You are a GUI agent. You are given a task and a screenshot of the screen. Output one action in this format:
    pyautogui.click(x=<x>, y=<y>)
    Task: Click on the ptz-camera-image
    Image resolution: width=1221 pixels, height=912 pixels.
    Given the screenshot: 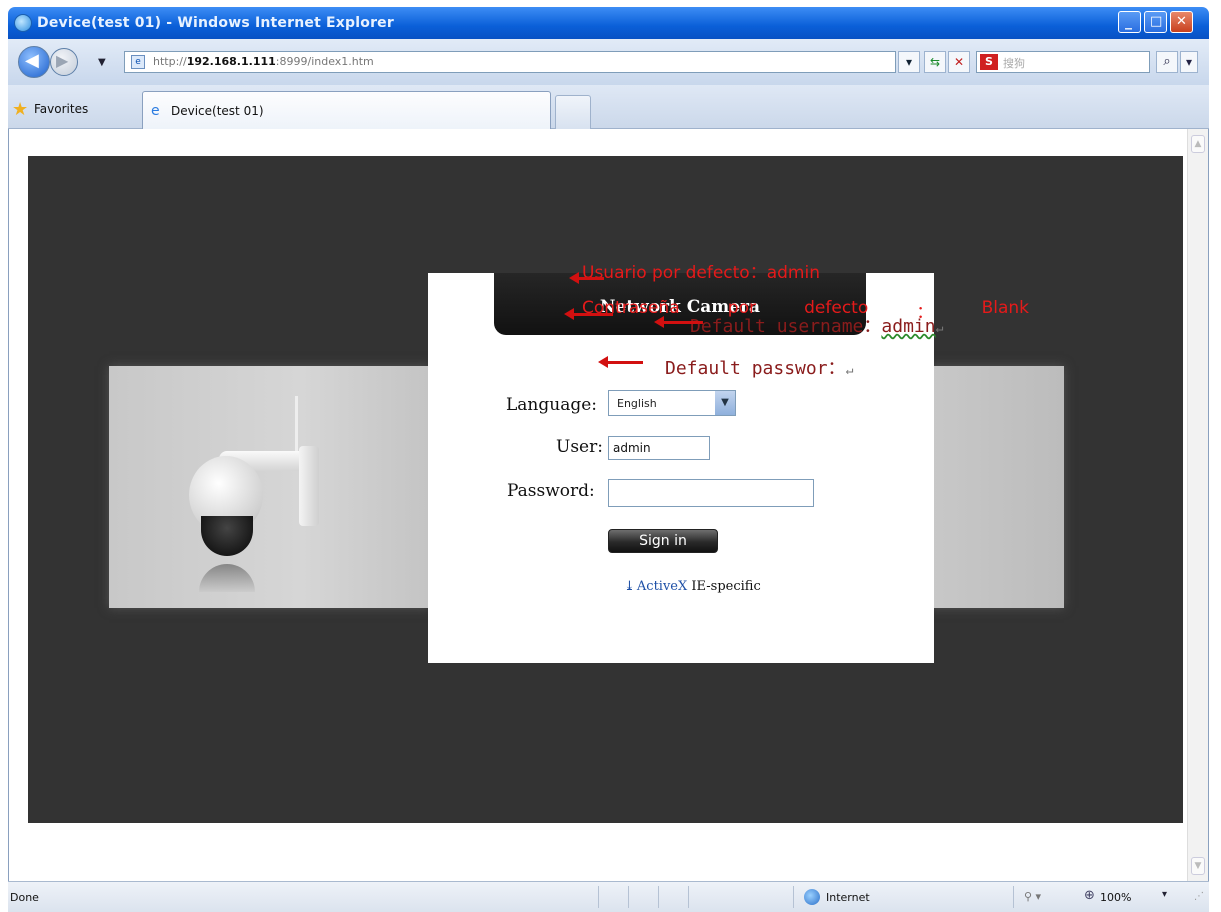 What is the action you would take?
    pyautogui.click(x=259, y=496)
    